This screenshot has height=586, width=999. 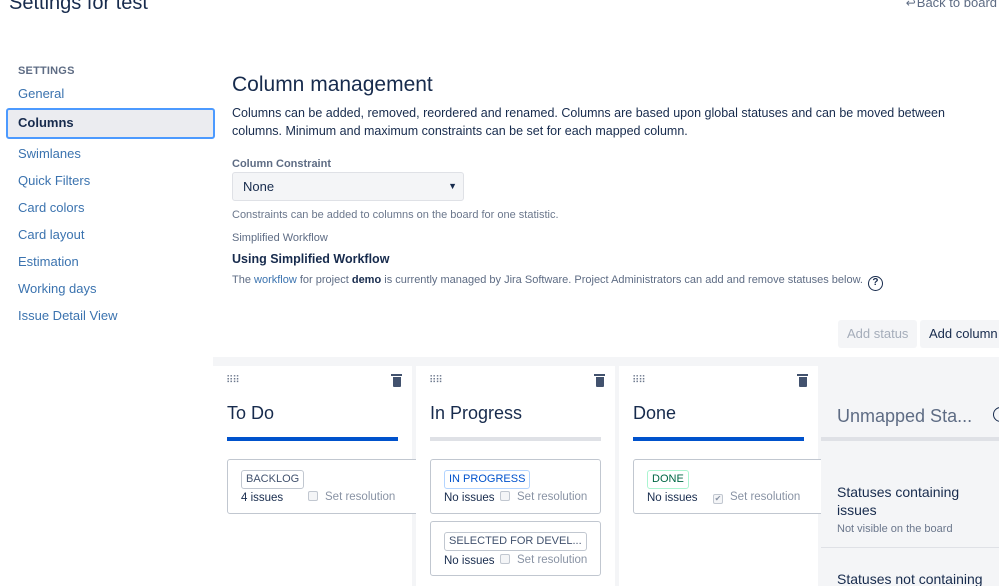 I want to click on info-icon, so click(x=996, y=414).